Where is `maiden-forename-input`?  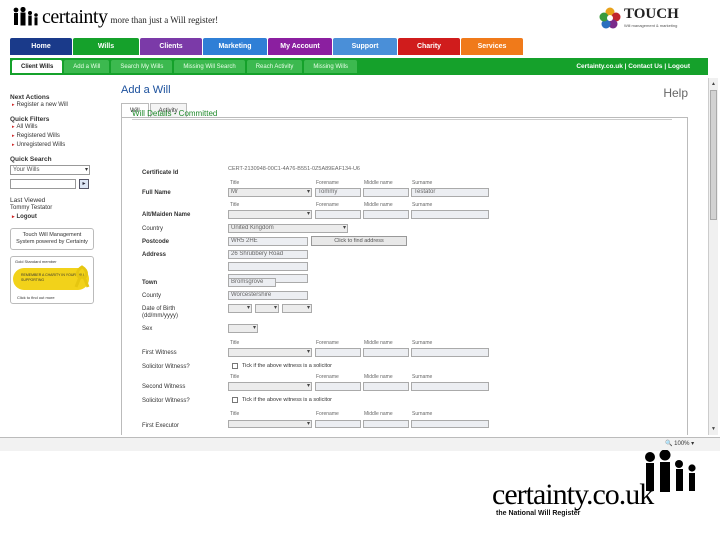
maiden-forename-input is located at coordinates (338, 214).